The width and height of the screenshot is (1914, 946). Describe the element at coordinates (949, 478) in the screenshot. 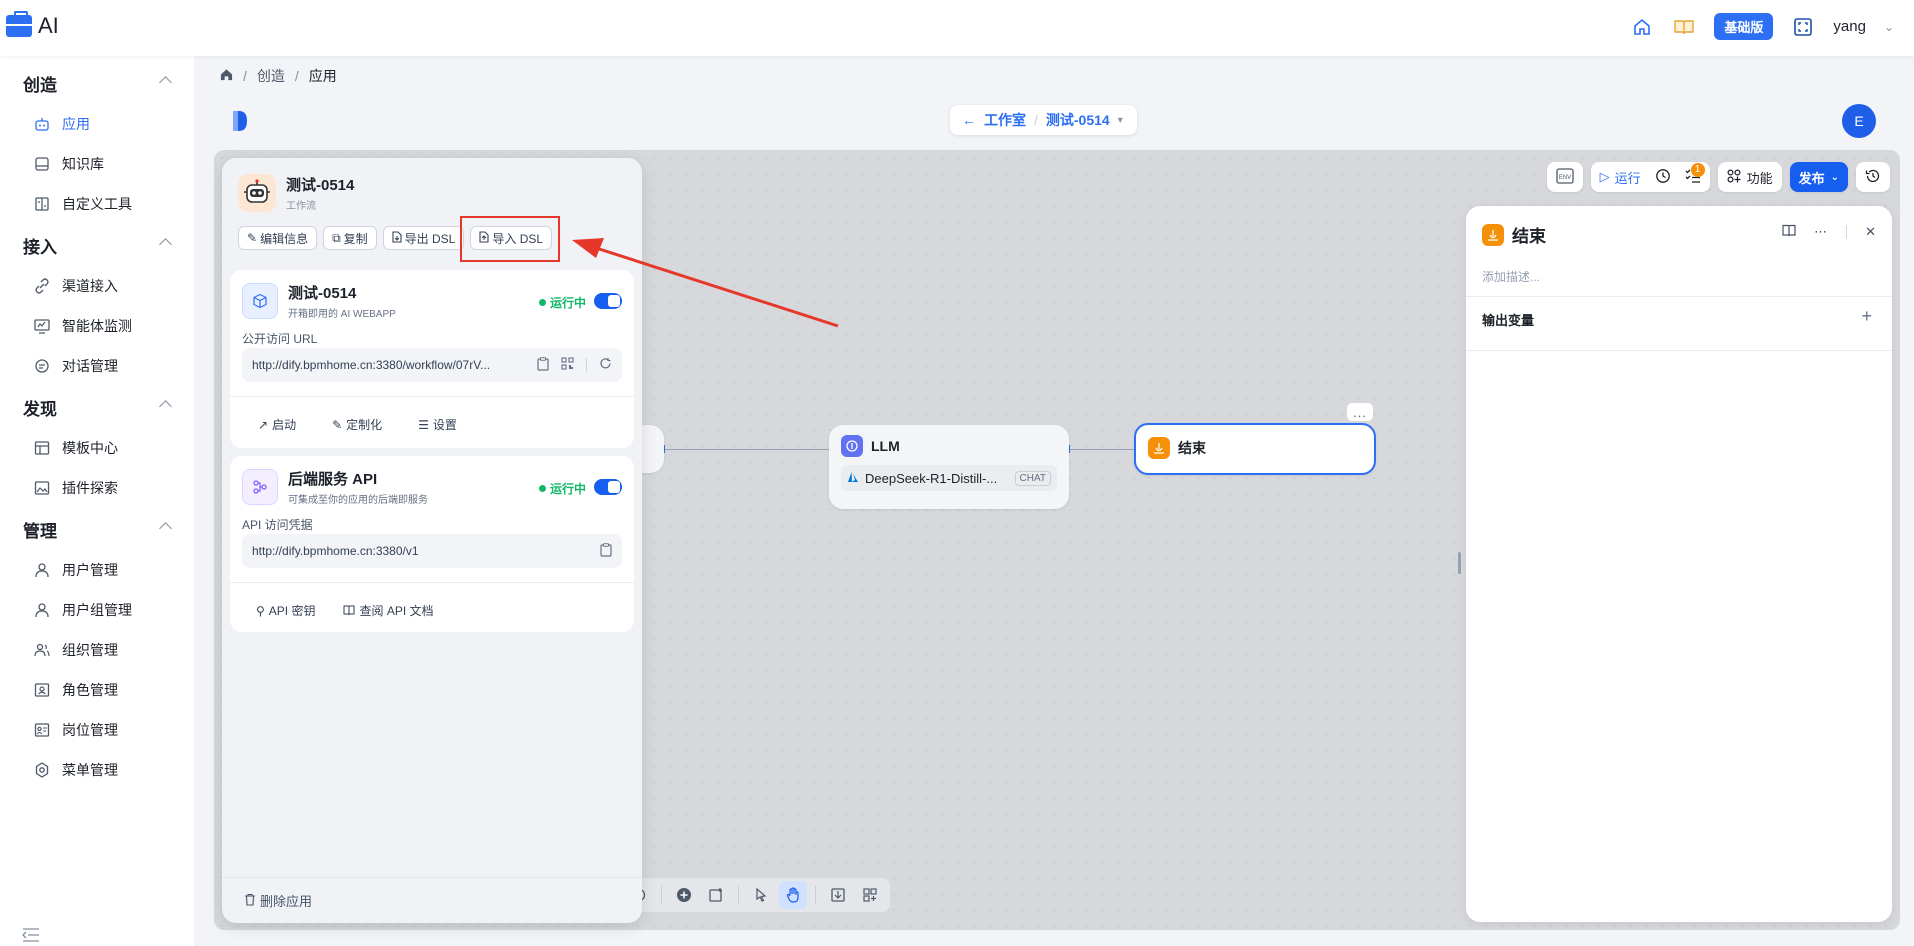

I see `model-selector: DeepSeek-R1-Distill-... CHAT` at that location.